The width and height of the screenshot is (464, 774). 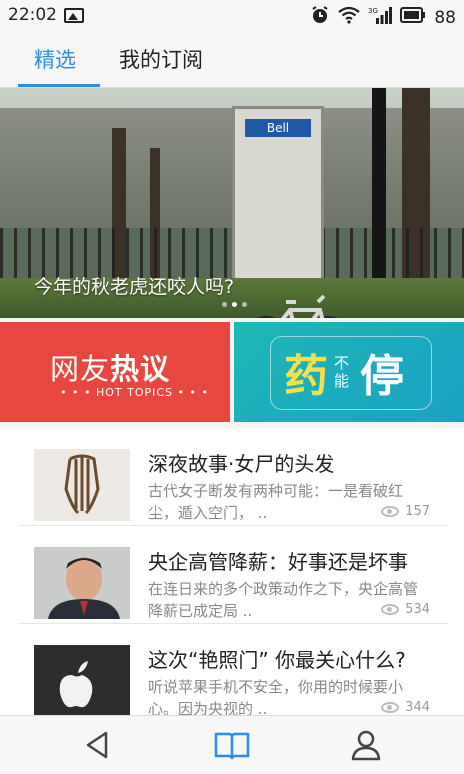 I want to click on hot-topics-tile: 网友热议 • • • HOT TOPICS • • •, so click(x=115, y=372).